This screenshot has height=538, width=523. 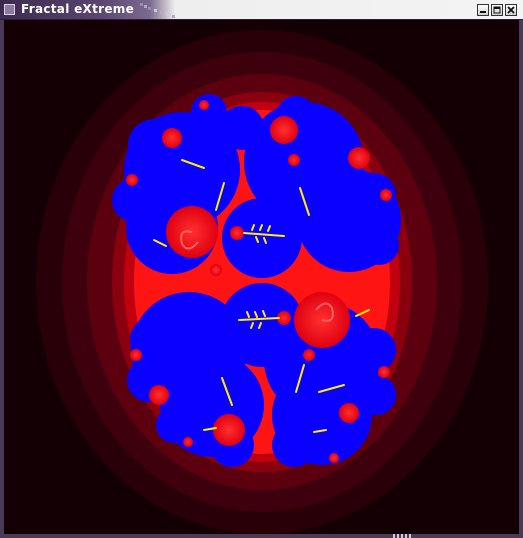 I want to click on maximize-icon, so click(x=497, y=10).